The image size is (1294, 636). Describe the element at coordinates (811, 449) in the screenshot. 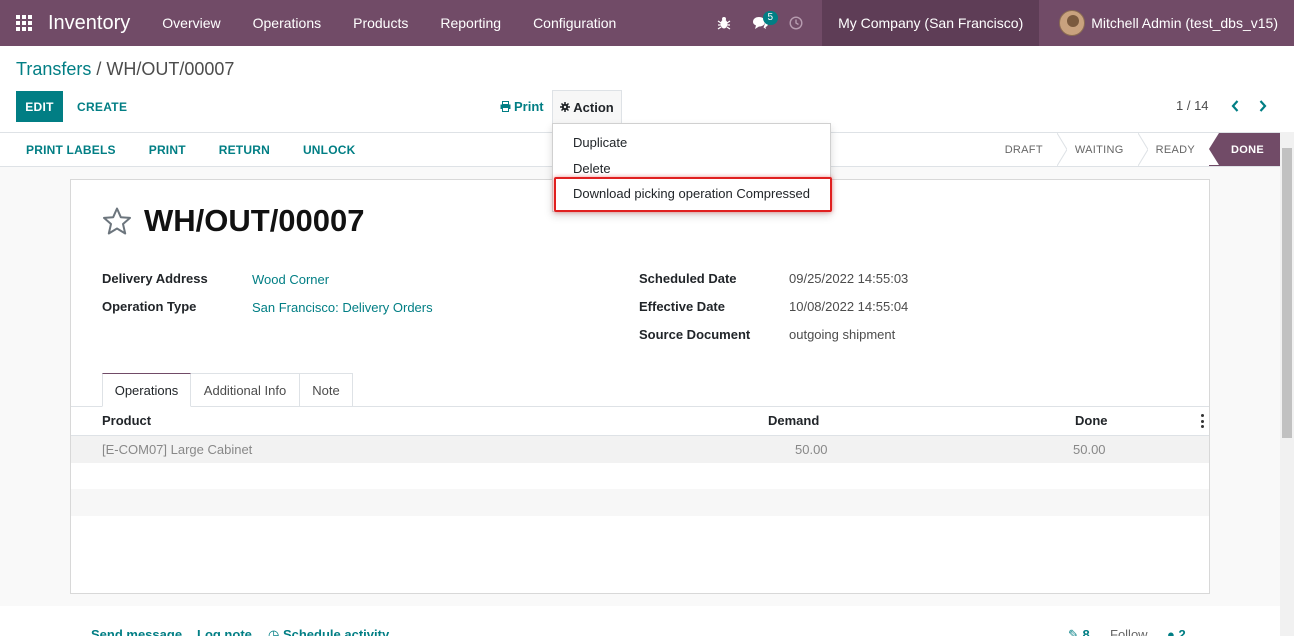

I see `row-demand: 50.00` at that location.